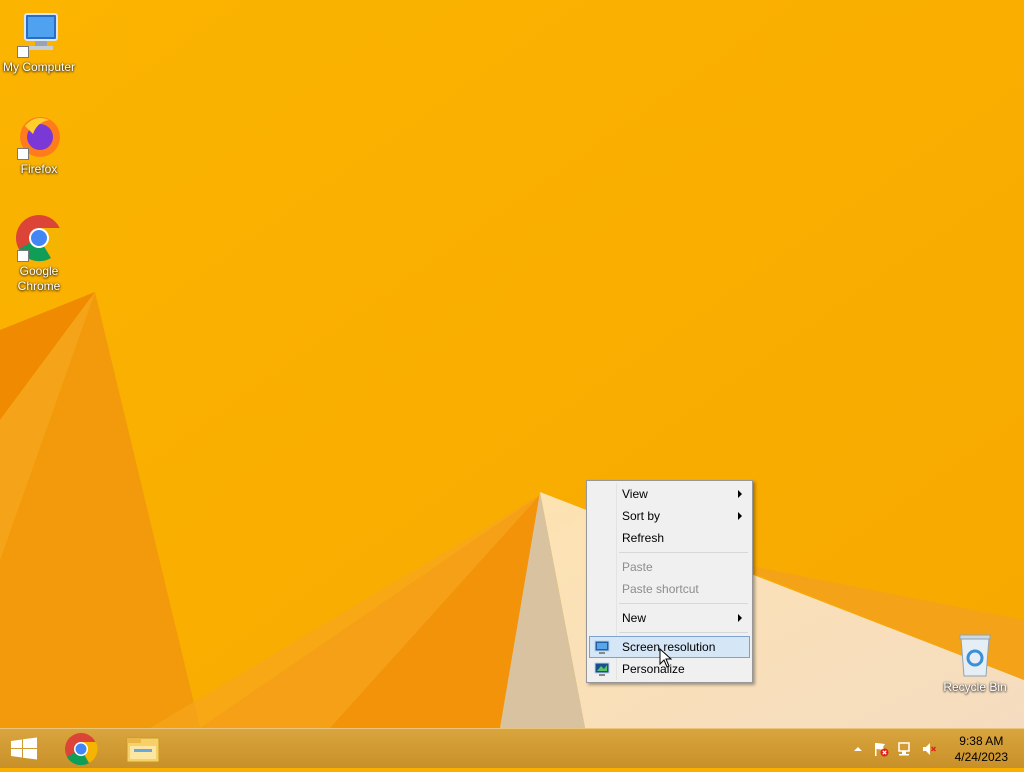  I want to click on start-button, so click(24, 749).